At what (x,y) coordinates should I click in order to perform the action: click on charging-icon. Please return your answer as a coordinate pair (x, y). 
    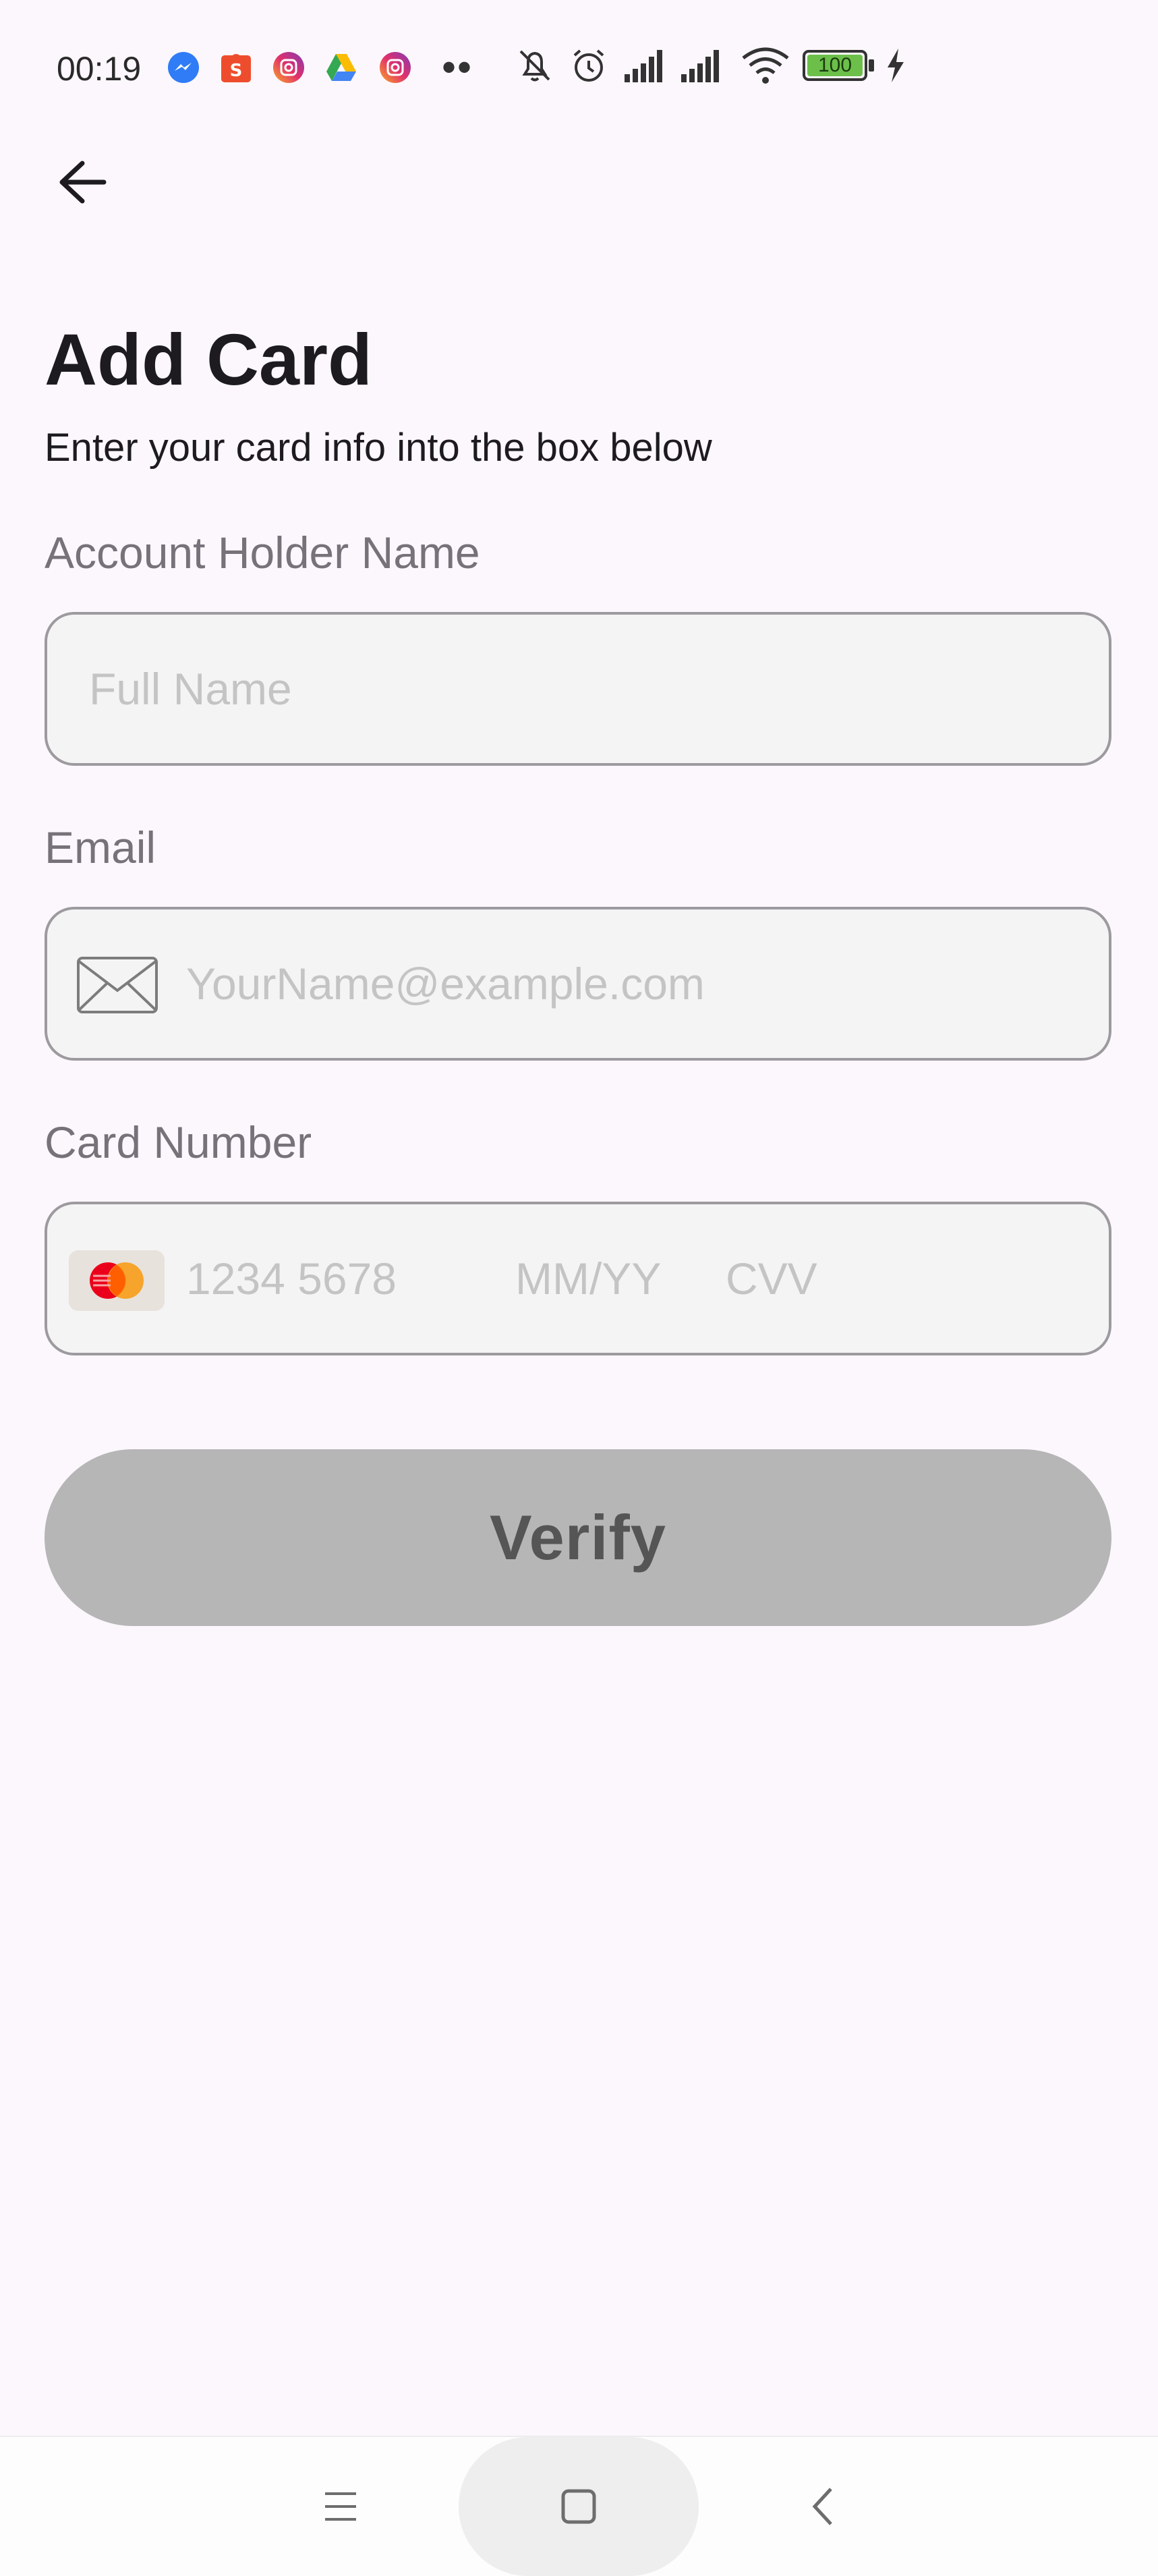
    Looking at the image, I should click on (896, 65).